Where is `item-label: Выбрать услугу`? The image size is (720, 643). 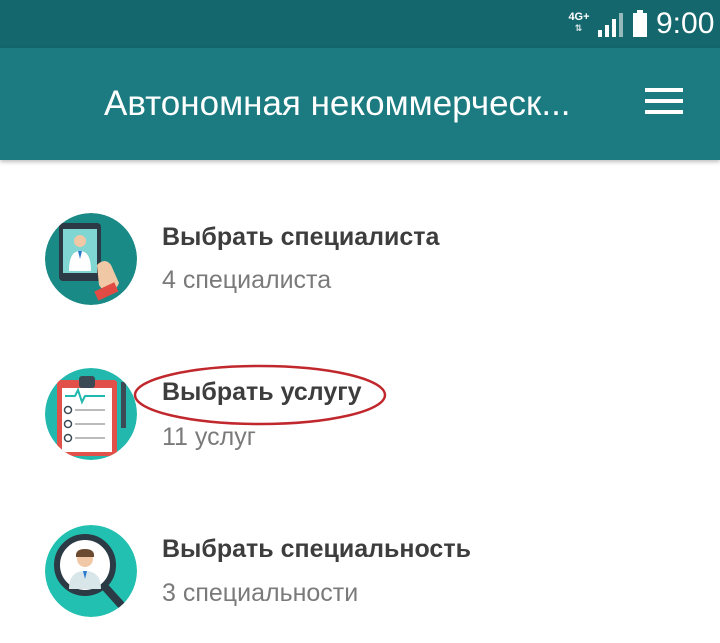
item-label: Выбрать услугу is located at coordinates (262, 392).